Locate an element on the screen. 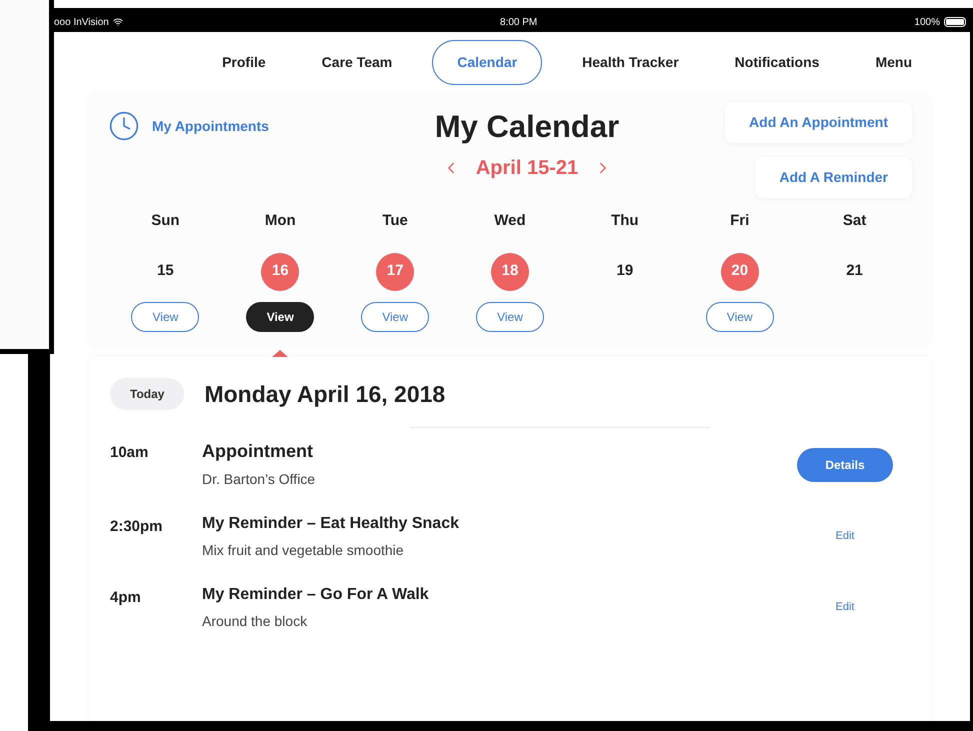  weekday-label: Sun is located at coordinates (165, 221).